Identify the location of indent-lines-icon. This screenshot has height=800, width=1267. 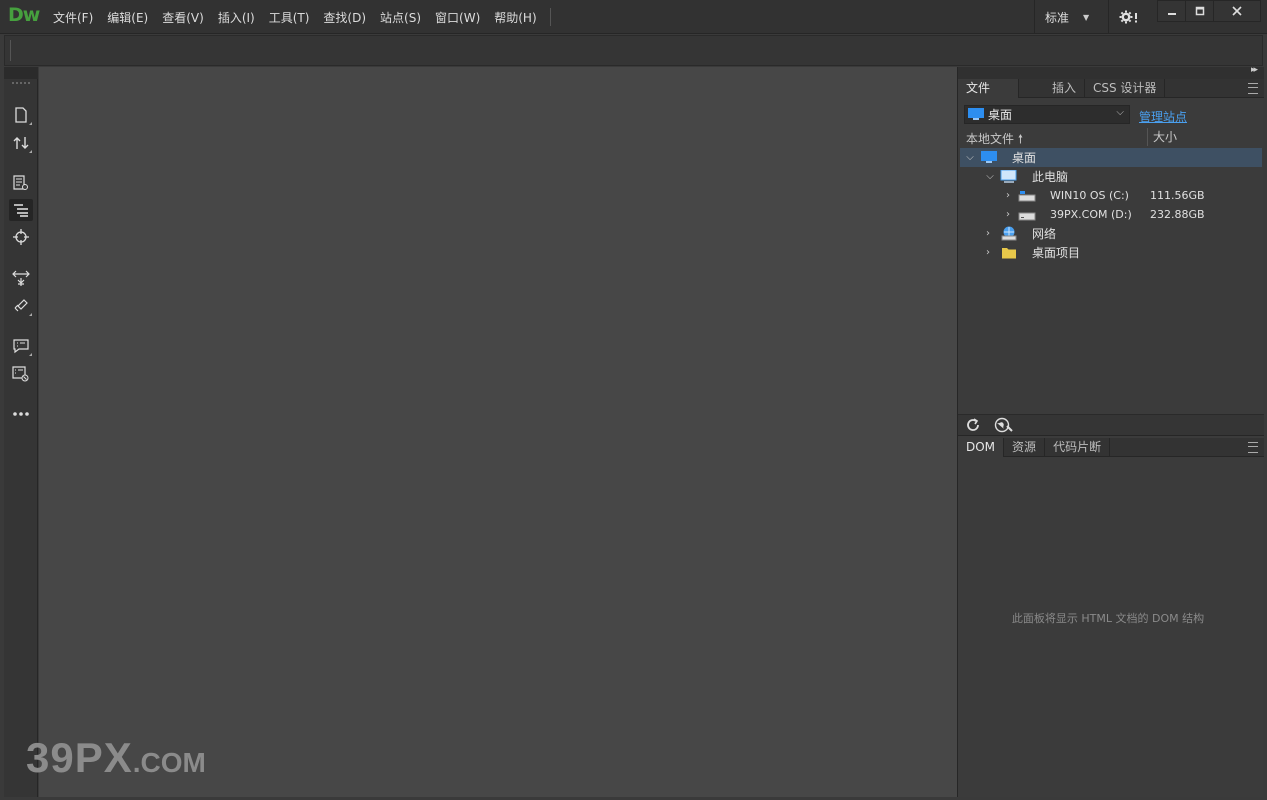
(21, 210).